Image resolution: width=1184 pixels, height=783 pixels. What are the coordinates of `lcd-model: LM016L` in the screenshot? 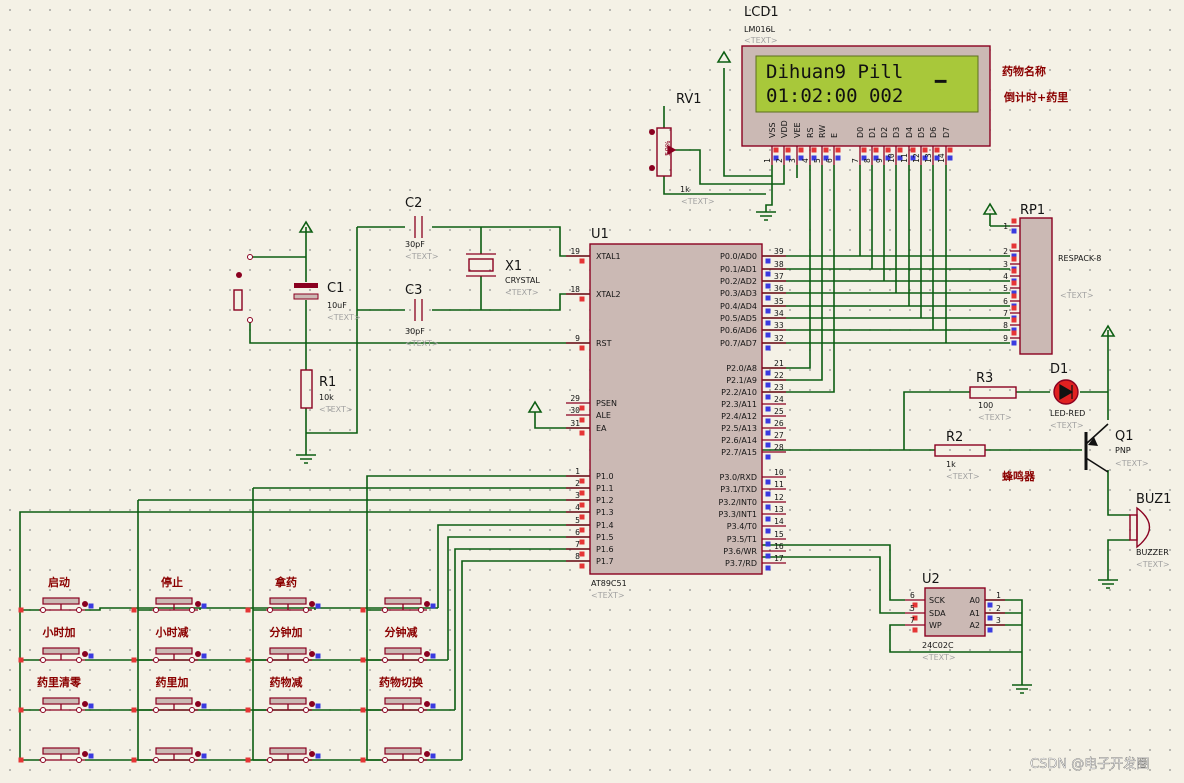 It's located at (760, 29).